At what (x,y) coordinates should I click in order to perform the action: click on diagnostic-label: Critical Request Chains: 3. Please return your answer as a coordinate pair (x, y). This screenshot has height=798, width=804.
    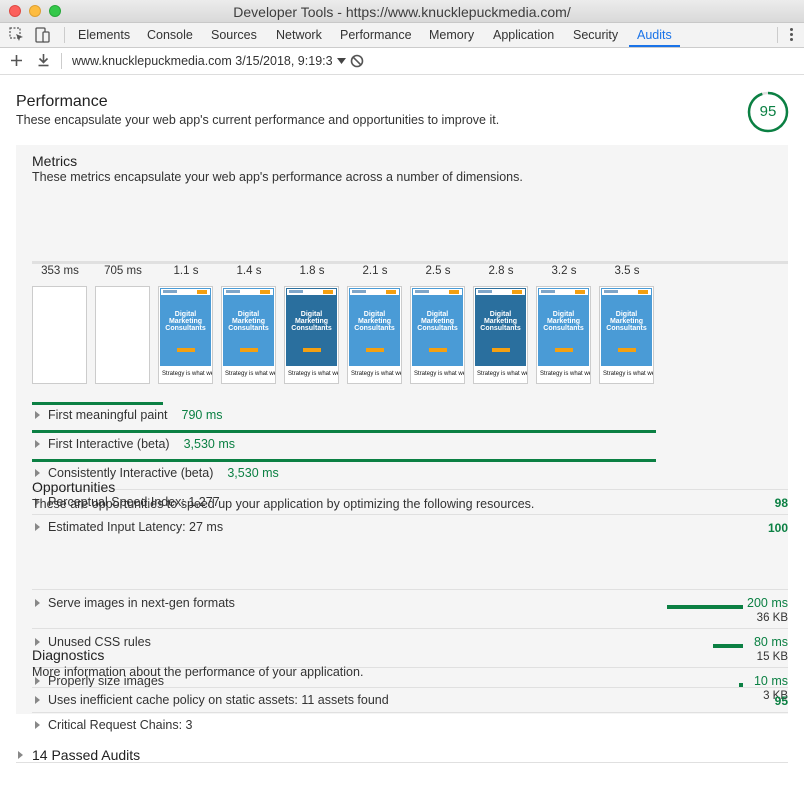
    Looking at the image, I should click on (120, 725).